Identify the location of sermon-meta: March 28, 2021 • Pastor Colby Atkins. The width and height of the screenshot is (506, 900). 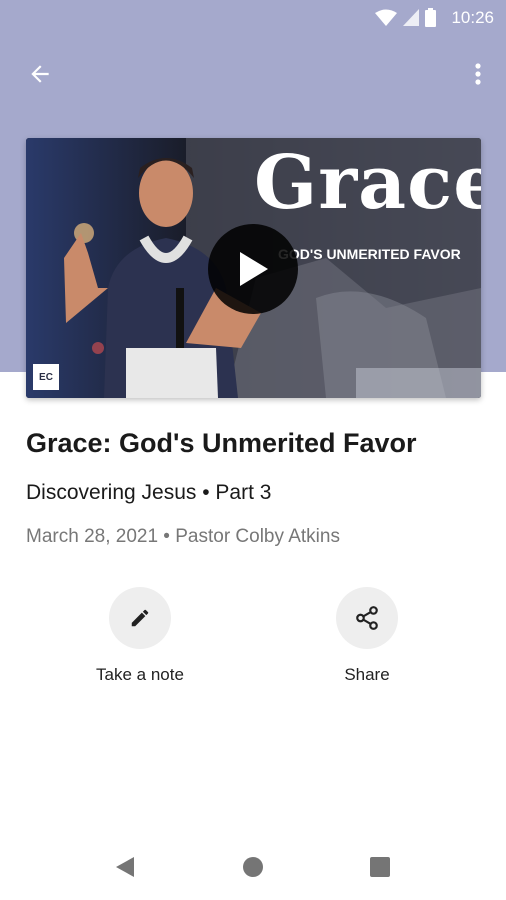
(183, 536).